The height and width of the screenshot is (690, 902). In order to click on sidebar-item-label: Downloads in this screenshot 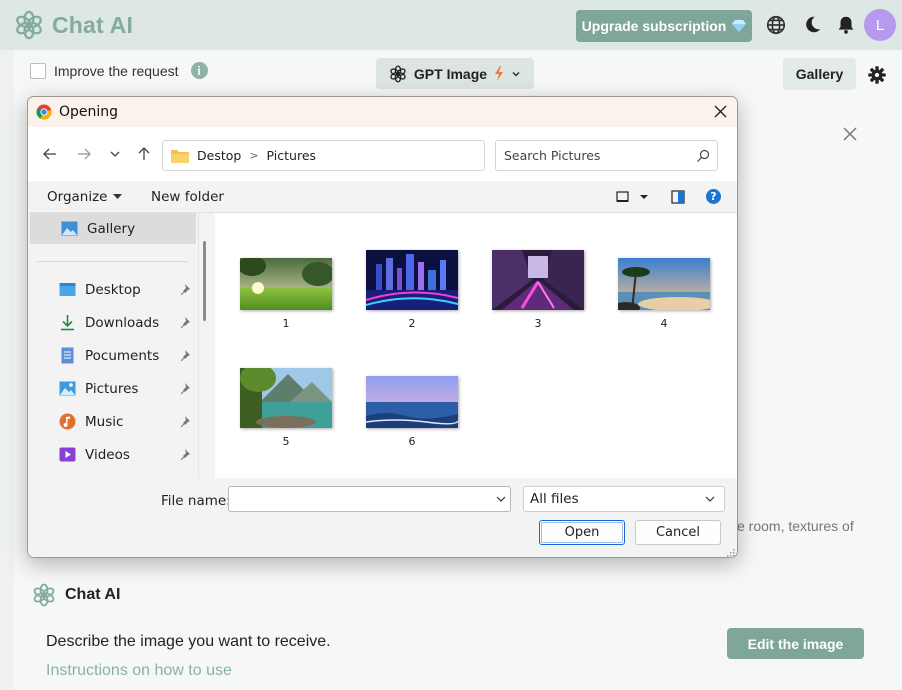, I will do `click(122, 322)`.